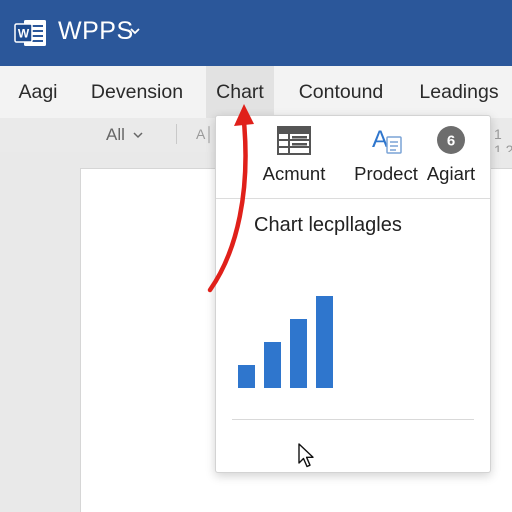 The width and height of the screenshot is (512, 512). I want to click on text-format-icon: A, so click(386, 140).